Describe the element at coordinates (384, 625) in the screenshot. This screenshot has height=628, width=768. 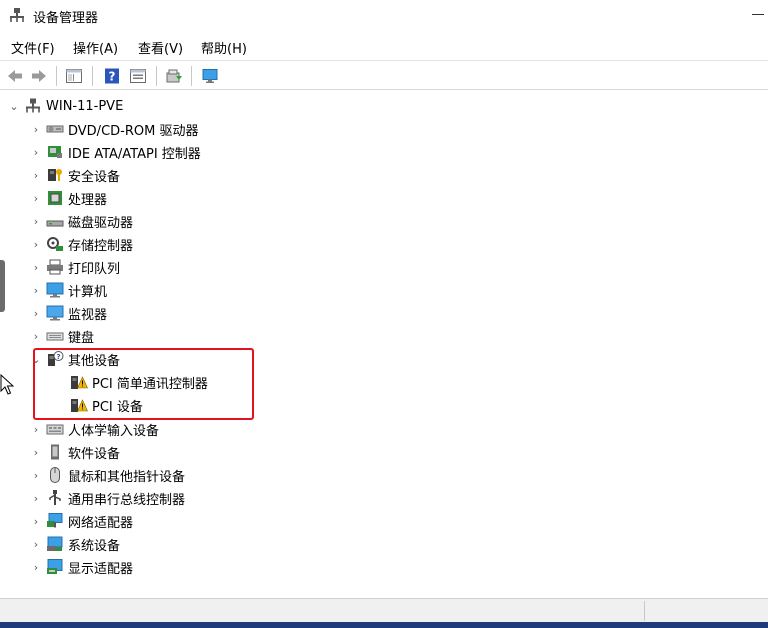
I see `taskbar-edge` at that location.